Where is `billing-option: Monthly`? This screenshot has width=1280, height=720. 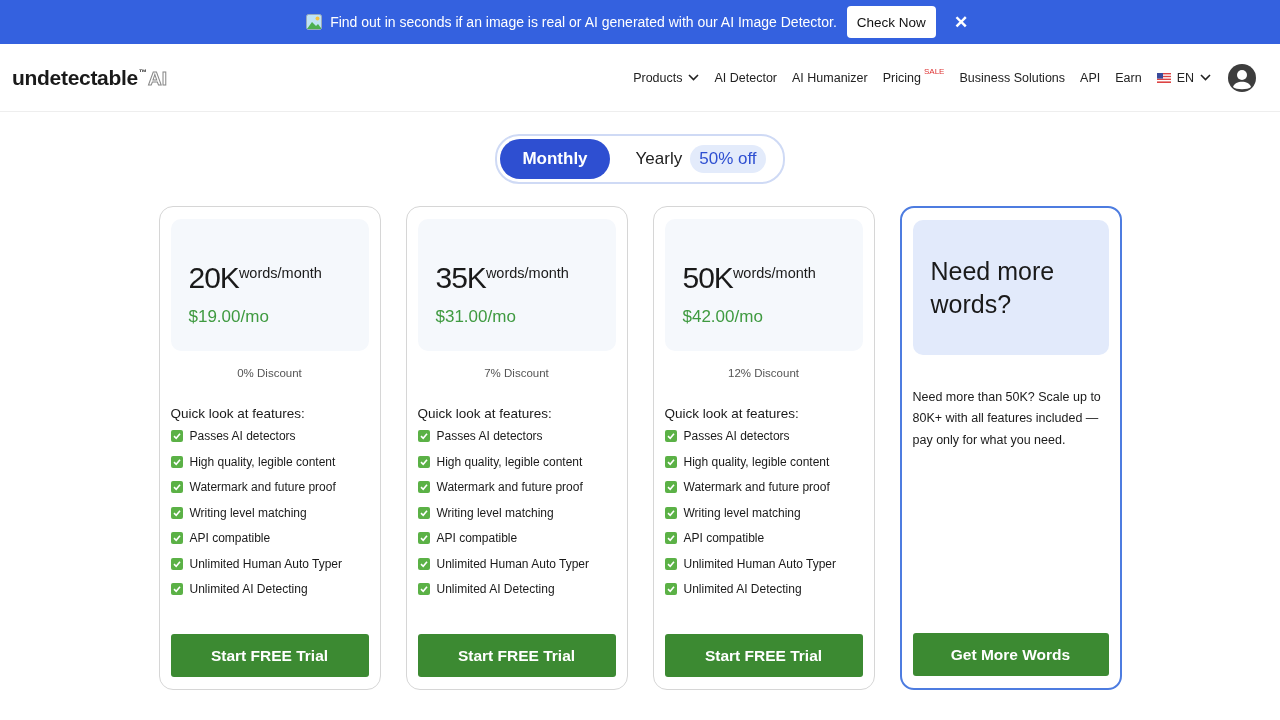 billing-option: Monthly is located at coordinates (555, 159).